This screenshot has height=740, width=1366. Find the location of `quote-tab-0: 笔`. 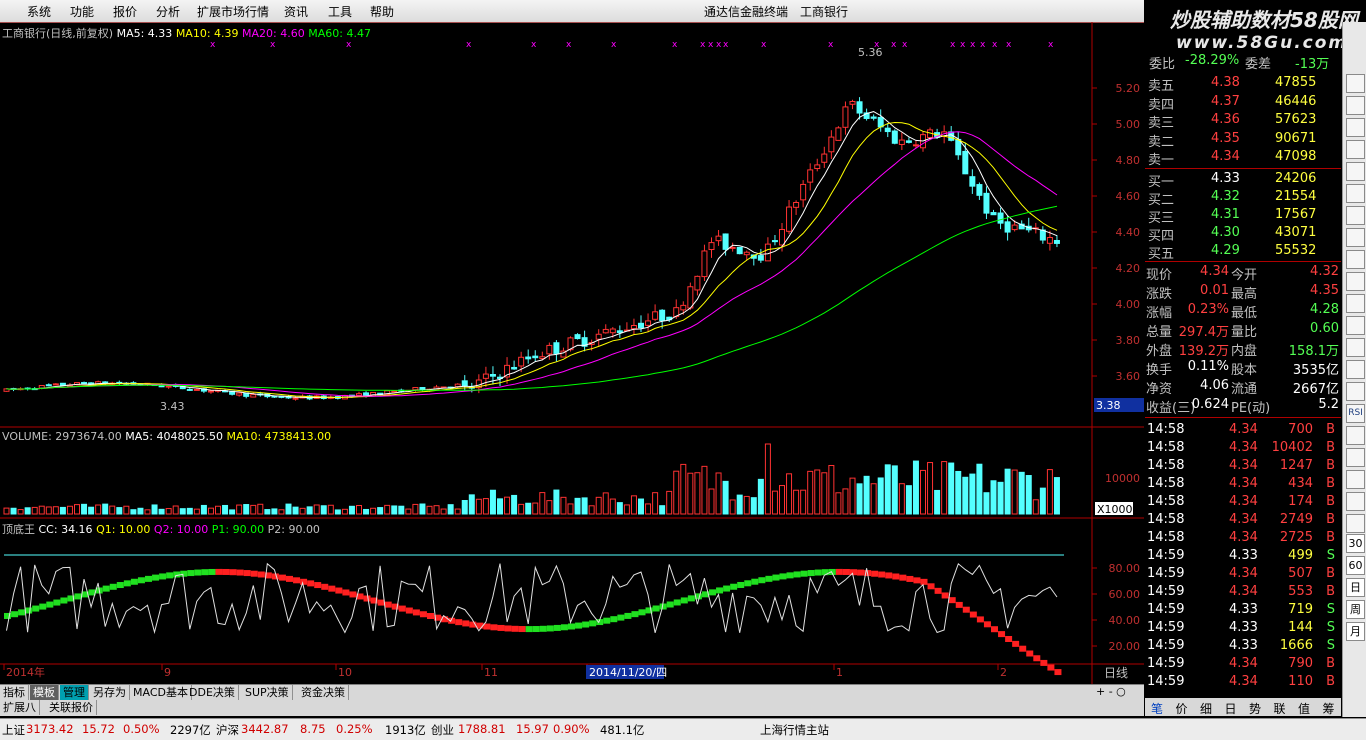

quote-tab-0: 笔 is located at coordinates (1157, 708).